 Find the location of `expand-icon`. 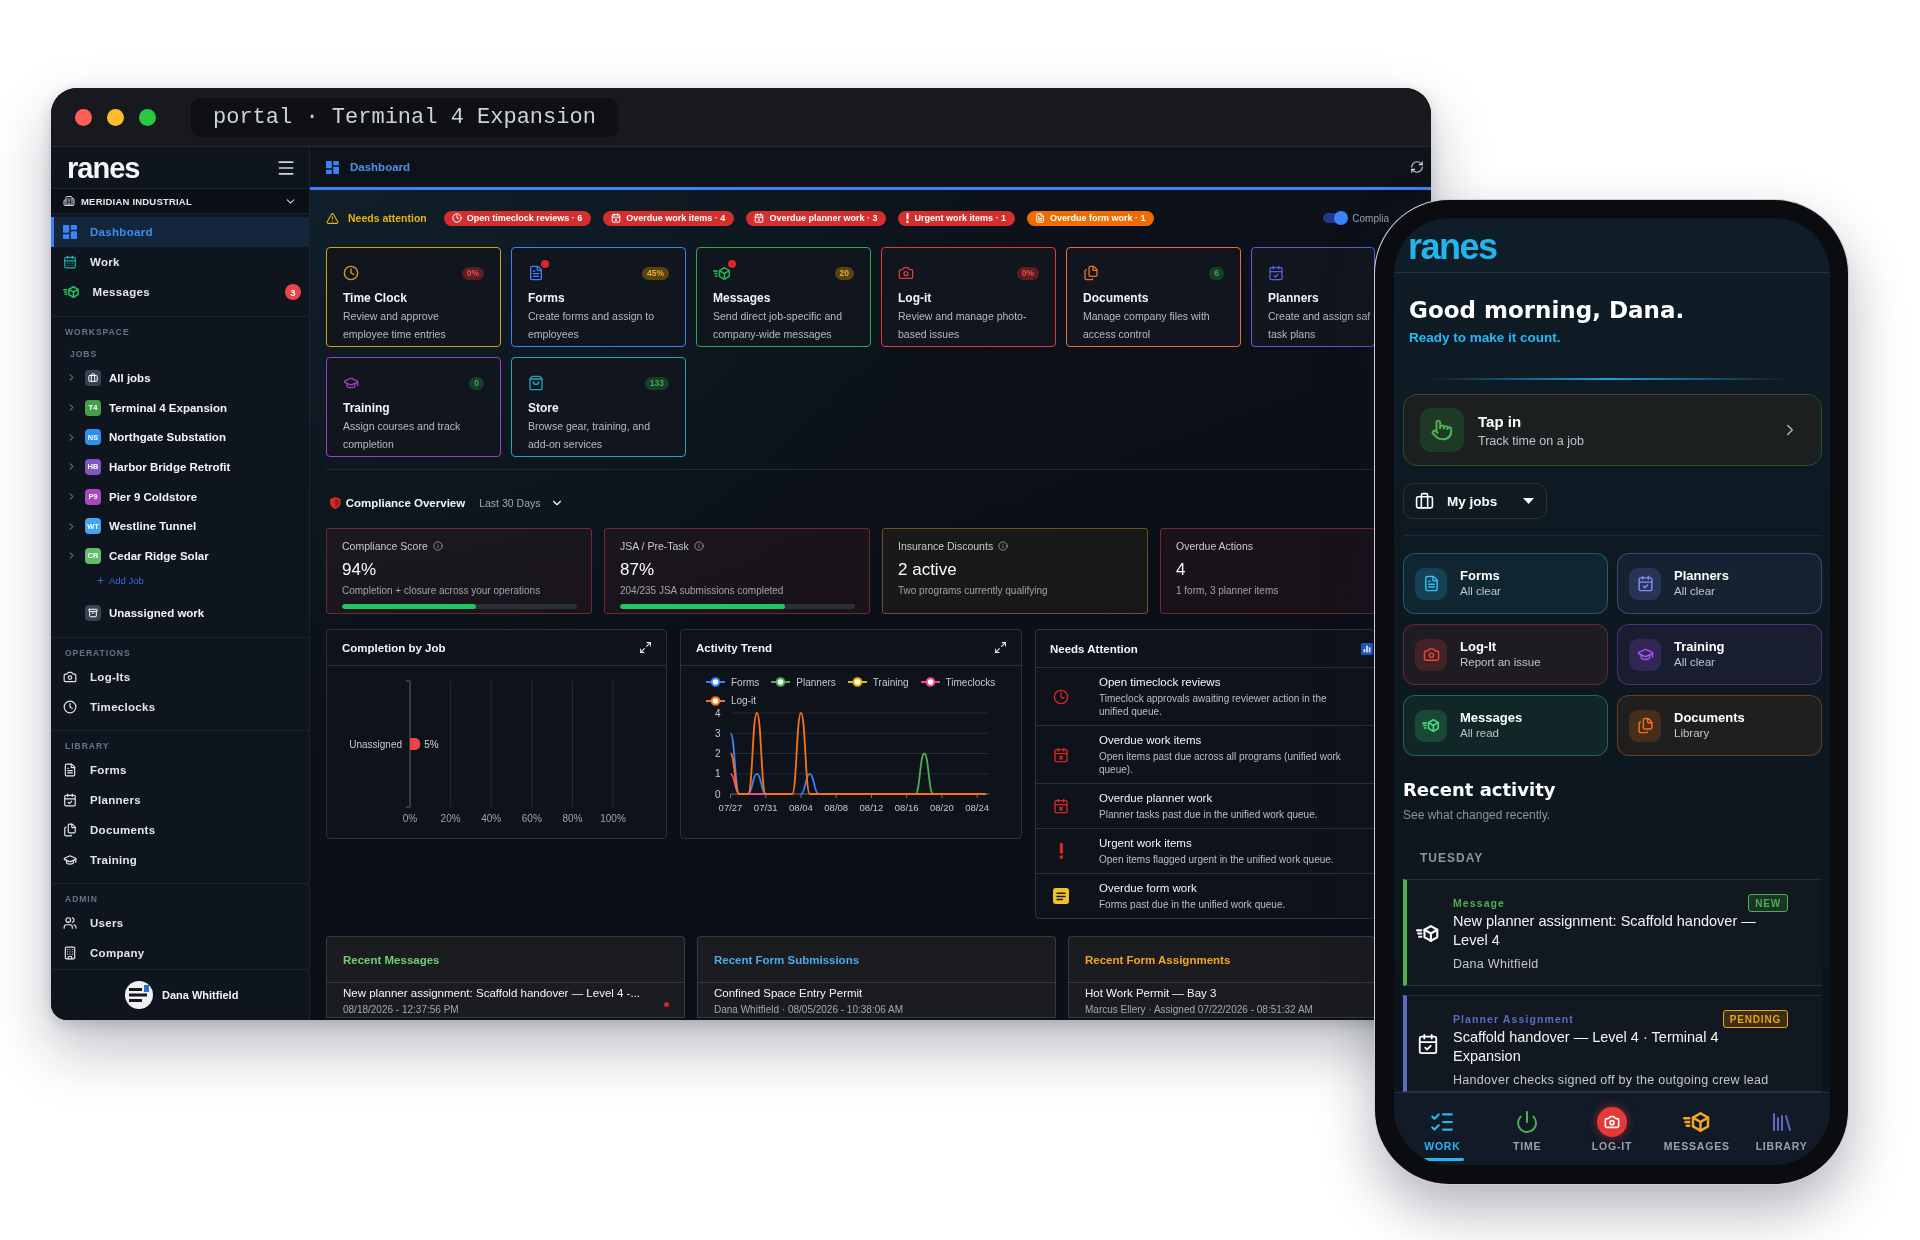

expand-icon is located at coordinates (645, 647).